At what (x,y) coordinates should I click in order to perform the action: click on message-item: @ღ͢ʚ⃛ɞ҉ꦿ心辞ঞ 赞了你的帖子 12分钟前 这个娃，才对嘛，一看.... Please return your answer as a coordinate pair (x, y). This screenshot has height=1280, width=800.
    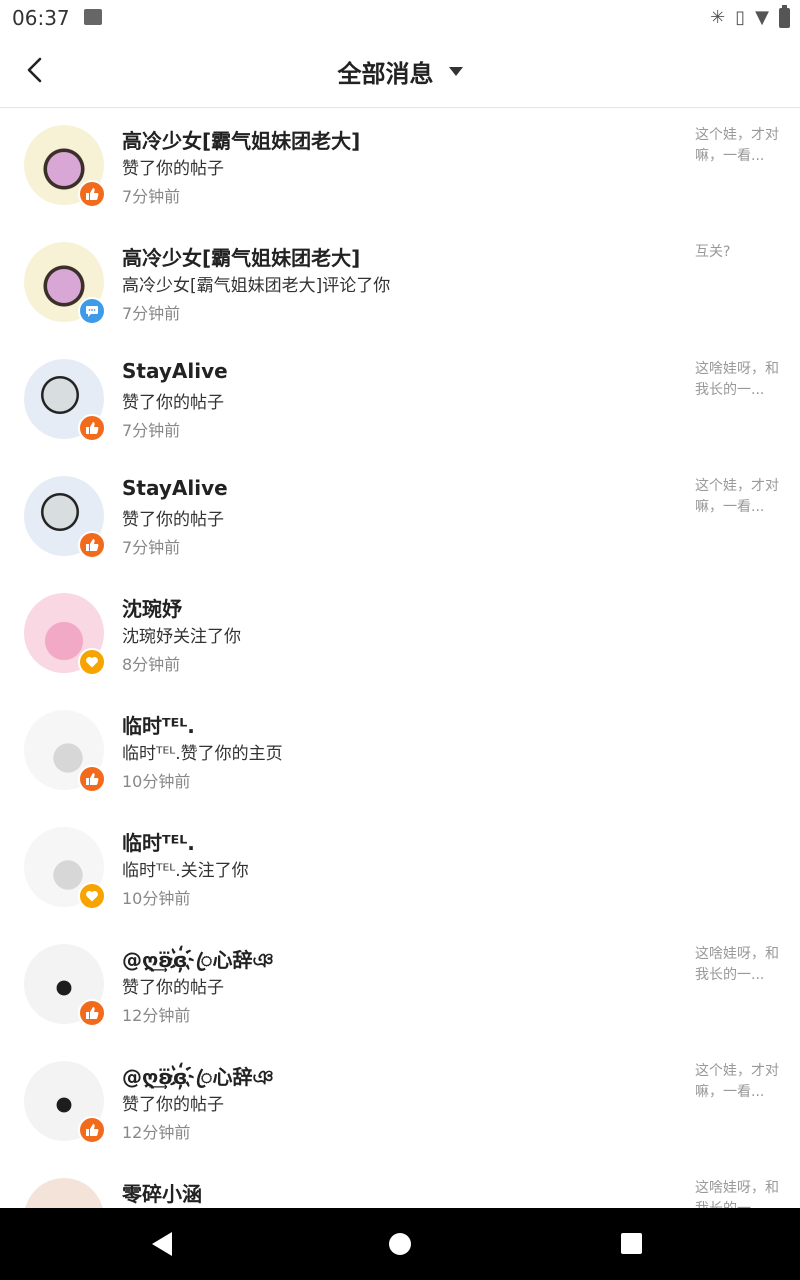
    Looking at the image, I should click on (400, 1102).